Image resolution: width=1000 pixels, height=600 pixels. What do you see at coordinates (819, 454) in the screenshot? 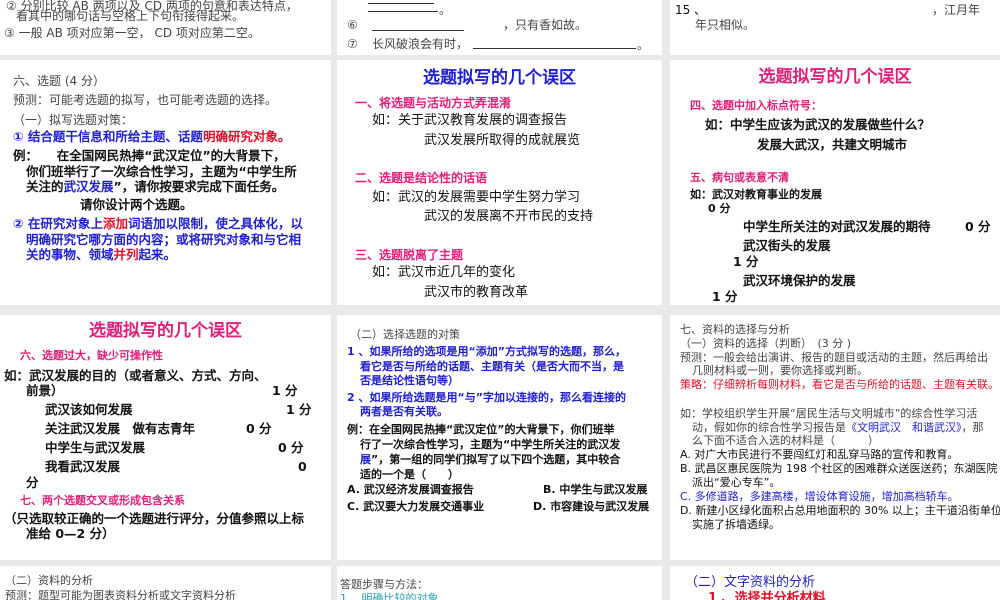
I see `option-a: A. 对广大市民进行不要闯红灯和乱穿马路的宣传和教育。` at bounding box center [819, 454].